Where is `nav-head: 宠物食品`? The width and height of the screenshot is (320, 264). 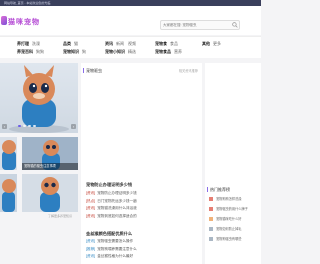
nav-head: 宠物食品 is located at coordinates (163, 51).